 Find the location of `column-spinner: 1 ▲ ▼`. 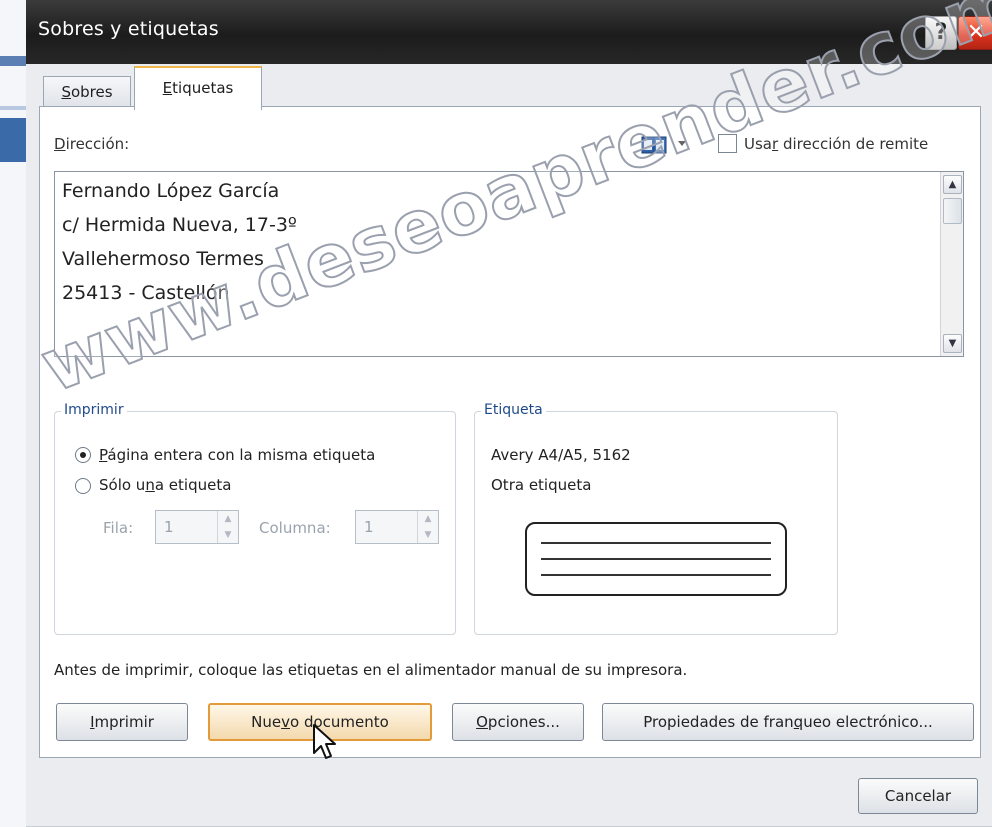

column-spinner: 1 ▲ ▼ is located at coordinates (397, 527).